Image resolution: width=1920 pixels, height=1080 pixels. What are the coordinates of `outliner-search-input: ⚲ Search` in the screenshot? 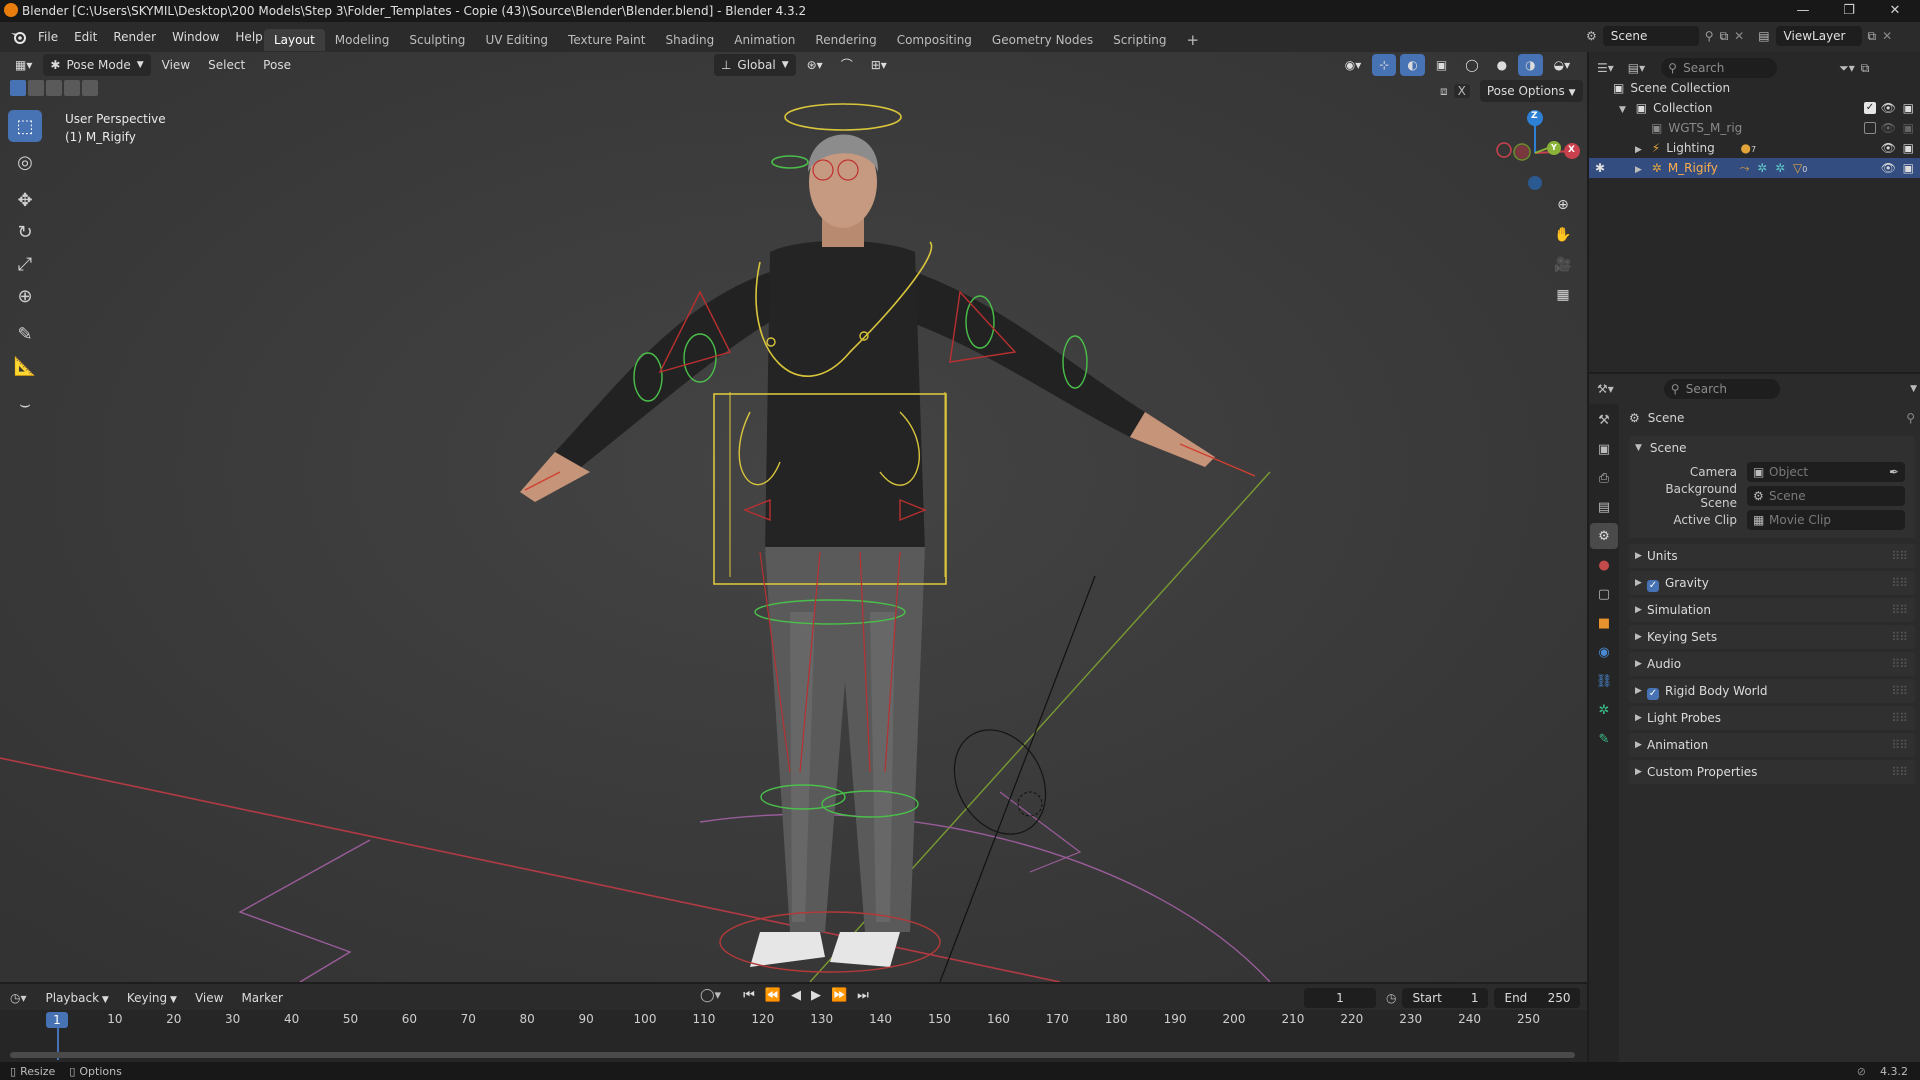 It's located at (1719, 68).